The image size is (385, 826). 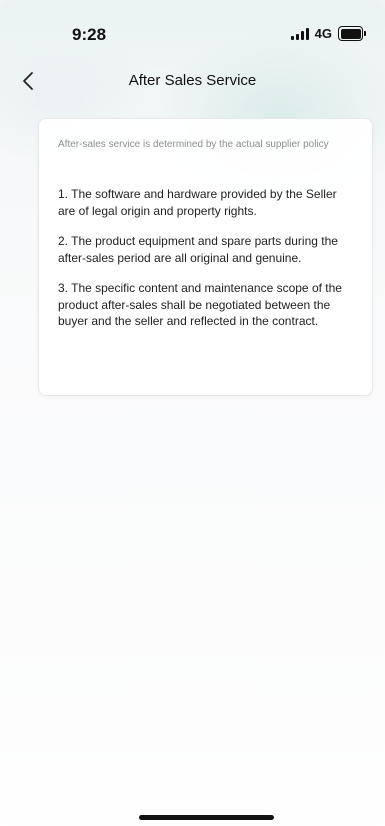 I want to click on home-indicator, so click(x=206, y=817).